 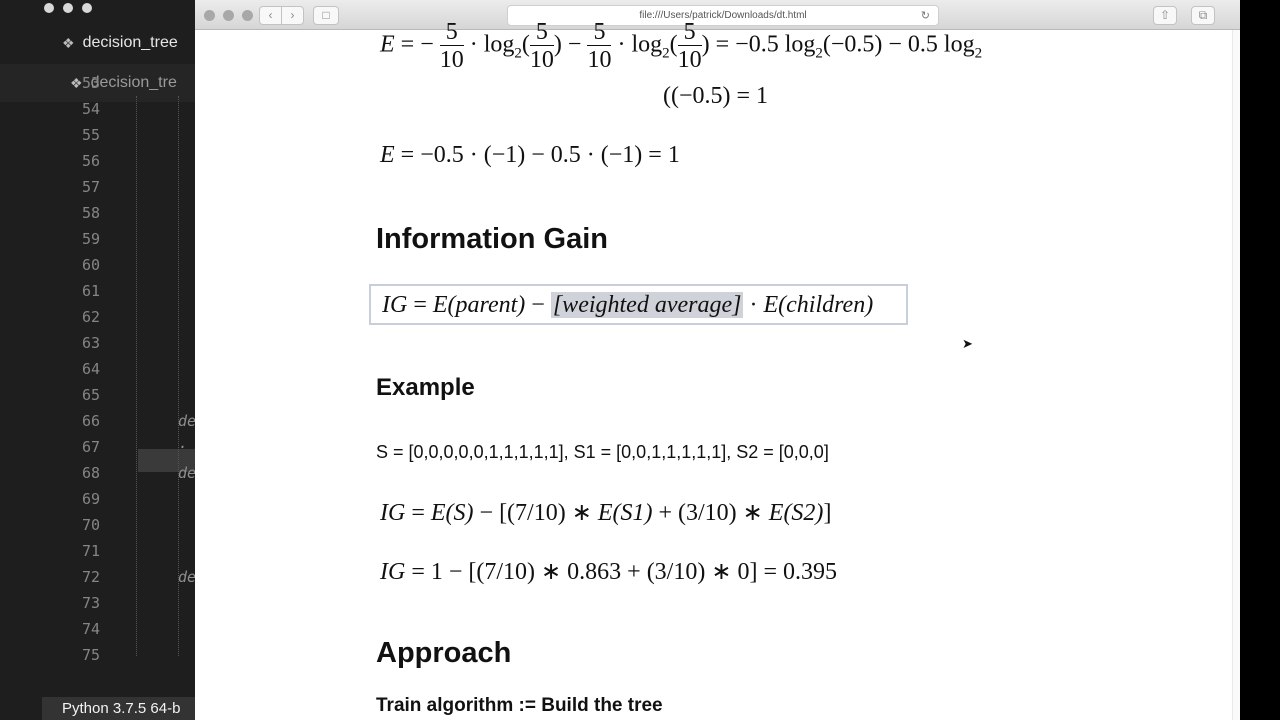 What do you see at coordinates (133, 82) in the screenshot?
I see `editor-tab-label: decision_tre` at bounding box center [133, 82].